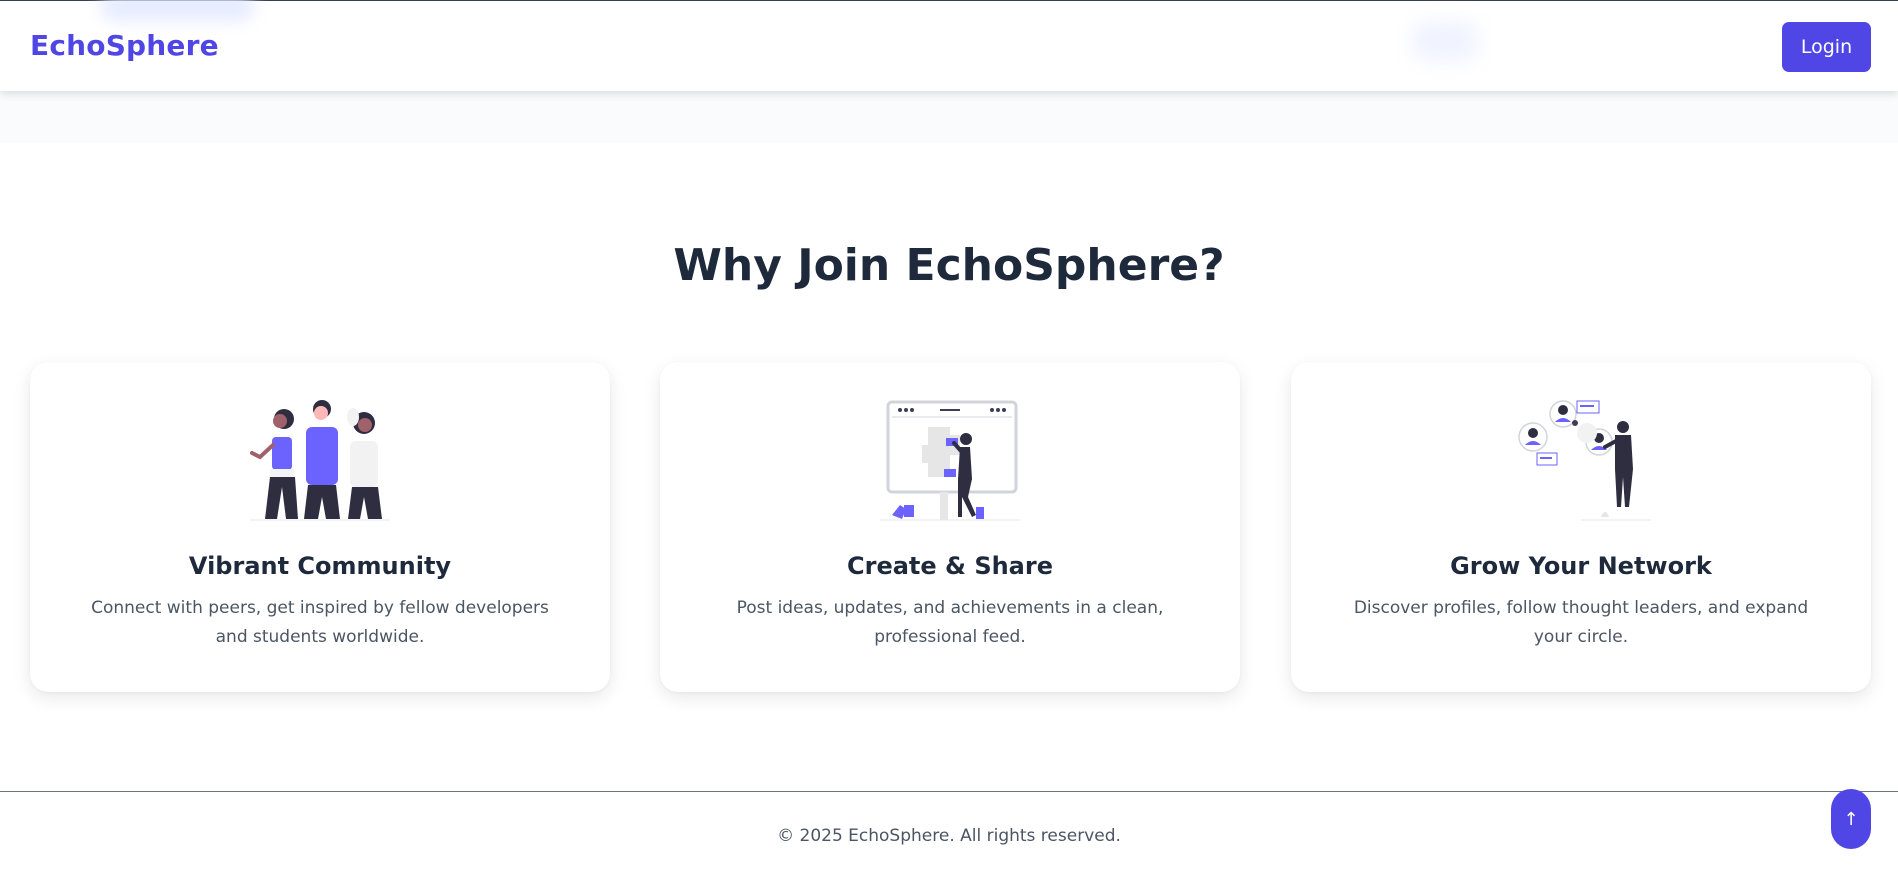 Image resolution: width=1898 pixels, height=875 pixels. Describe the element at coordinates (949, 45) in the screenshot. I see `site-header: EchoSphere Login` at that location.